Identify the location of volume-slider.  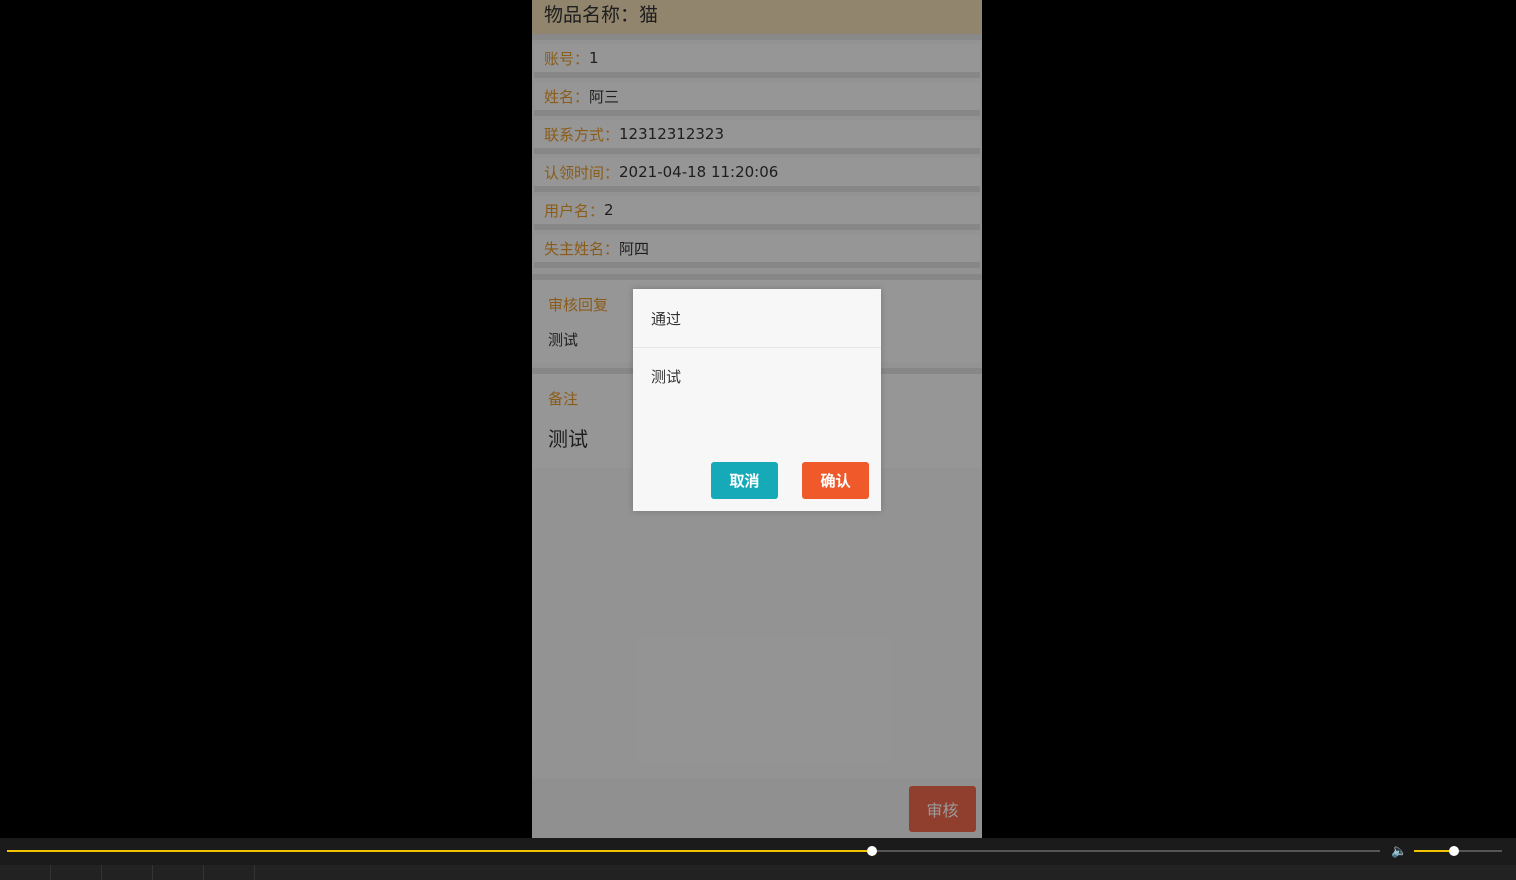
(1458, 851).